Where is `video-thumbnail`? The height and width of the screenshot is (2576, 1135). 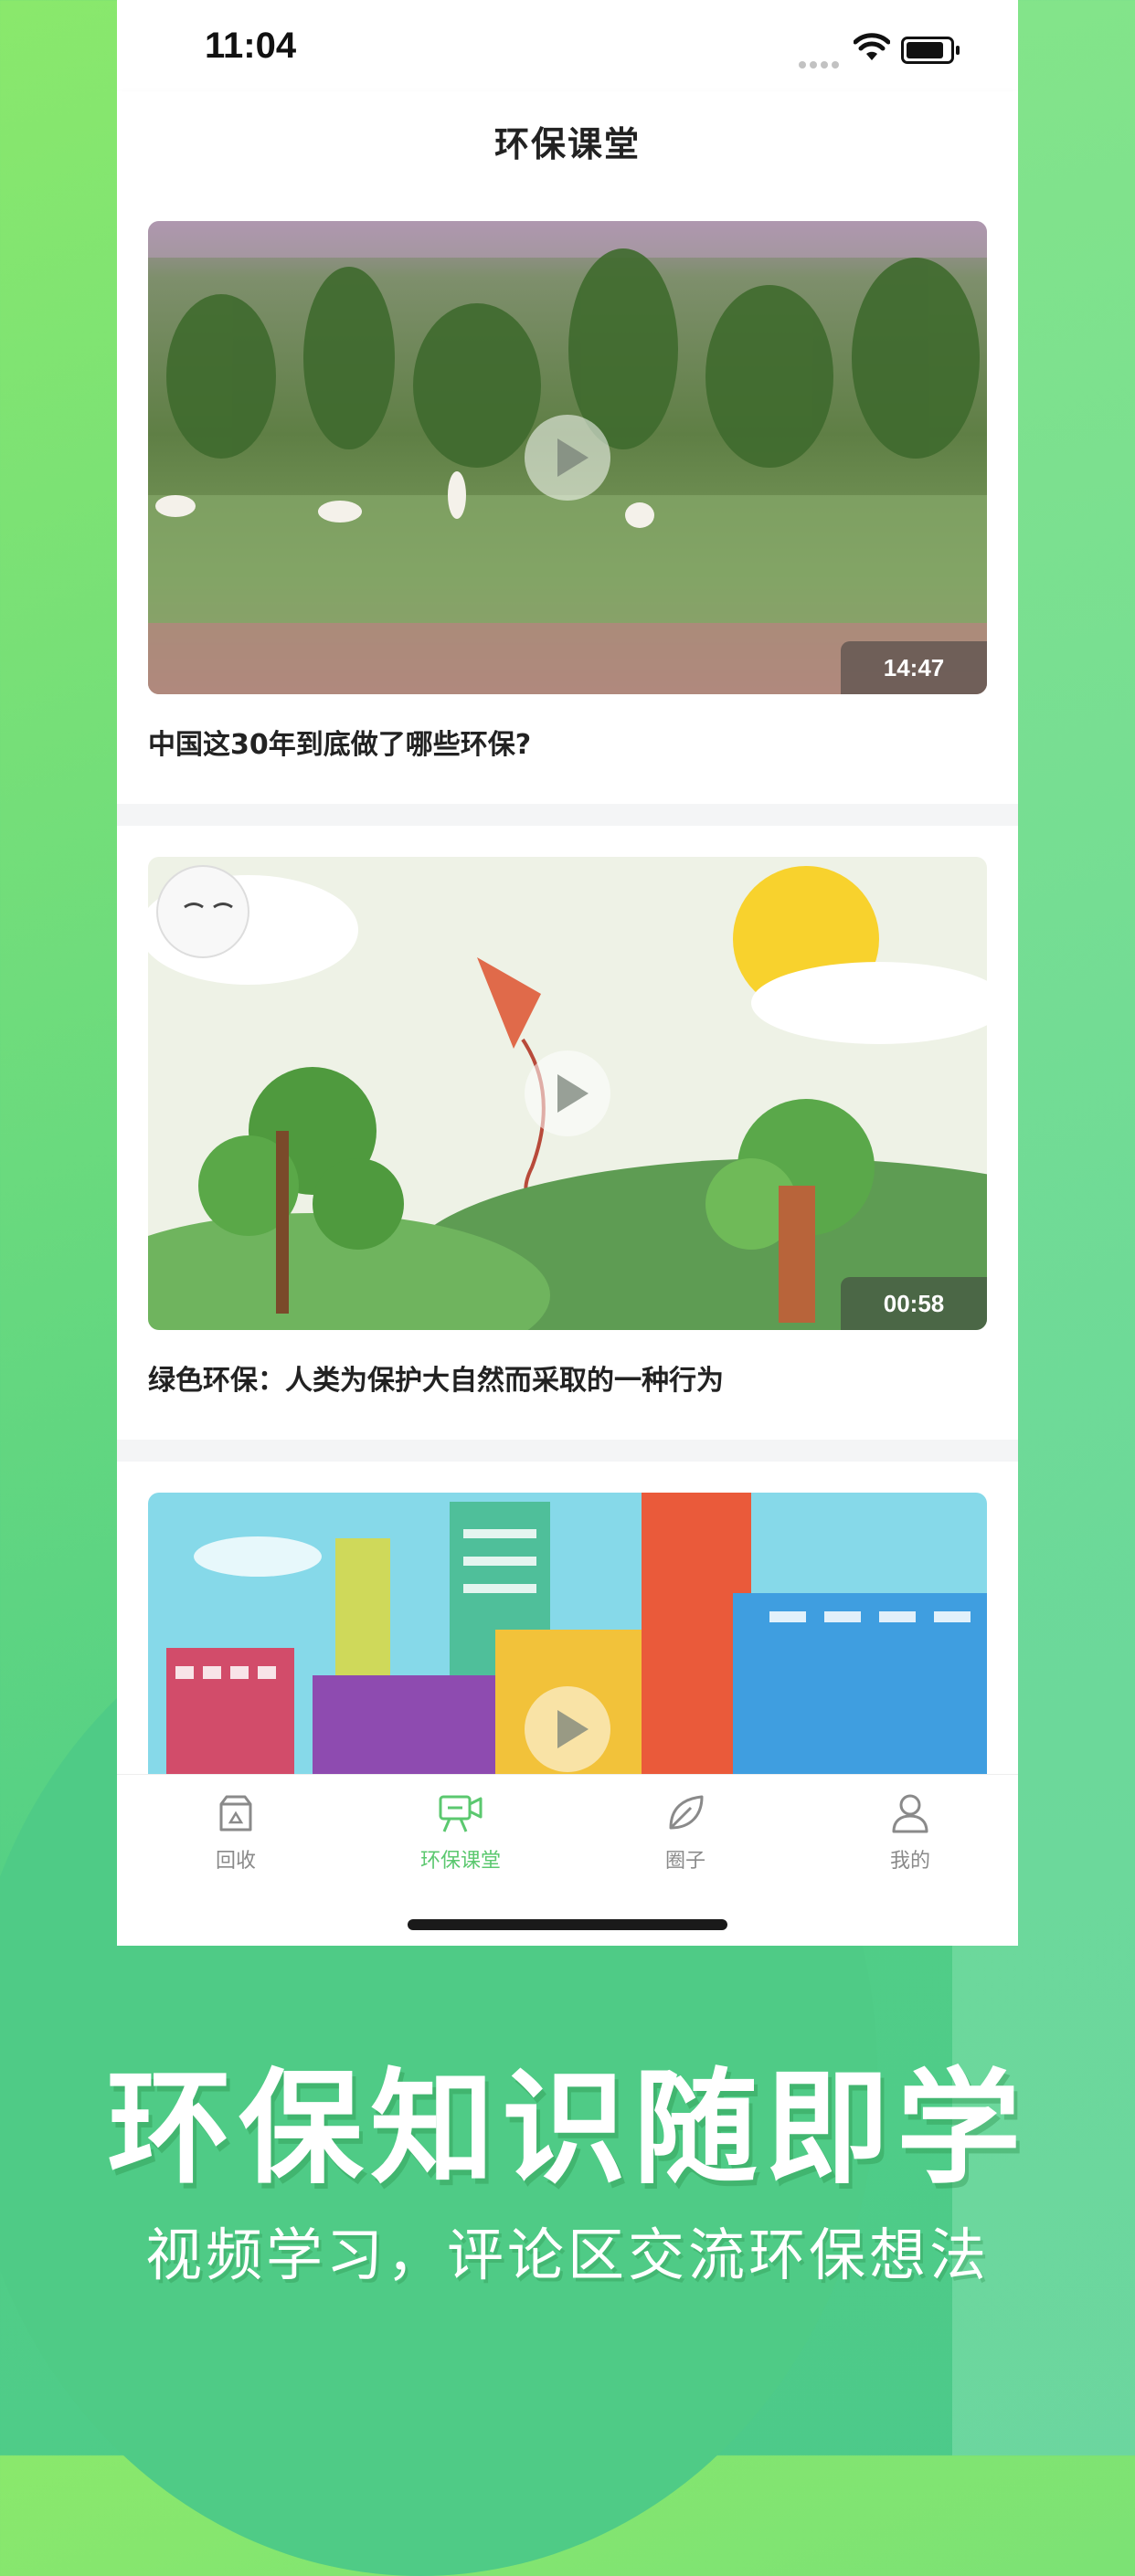 video-thumbnail is located at coordinates (567, 1633).